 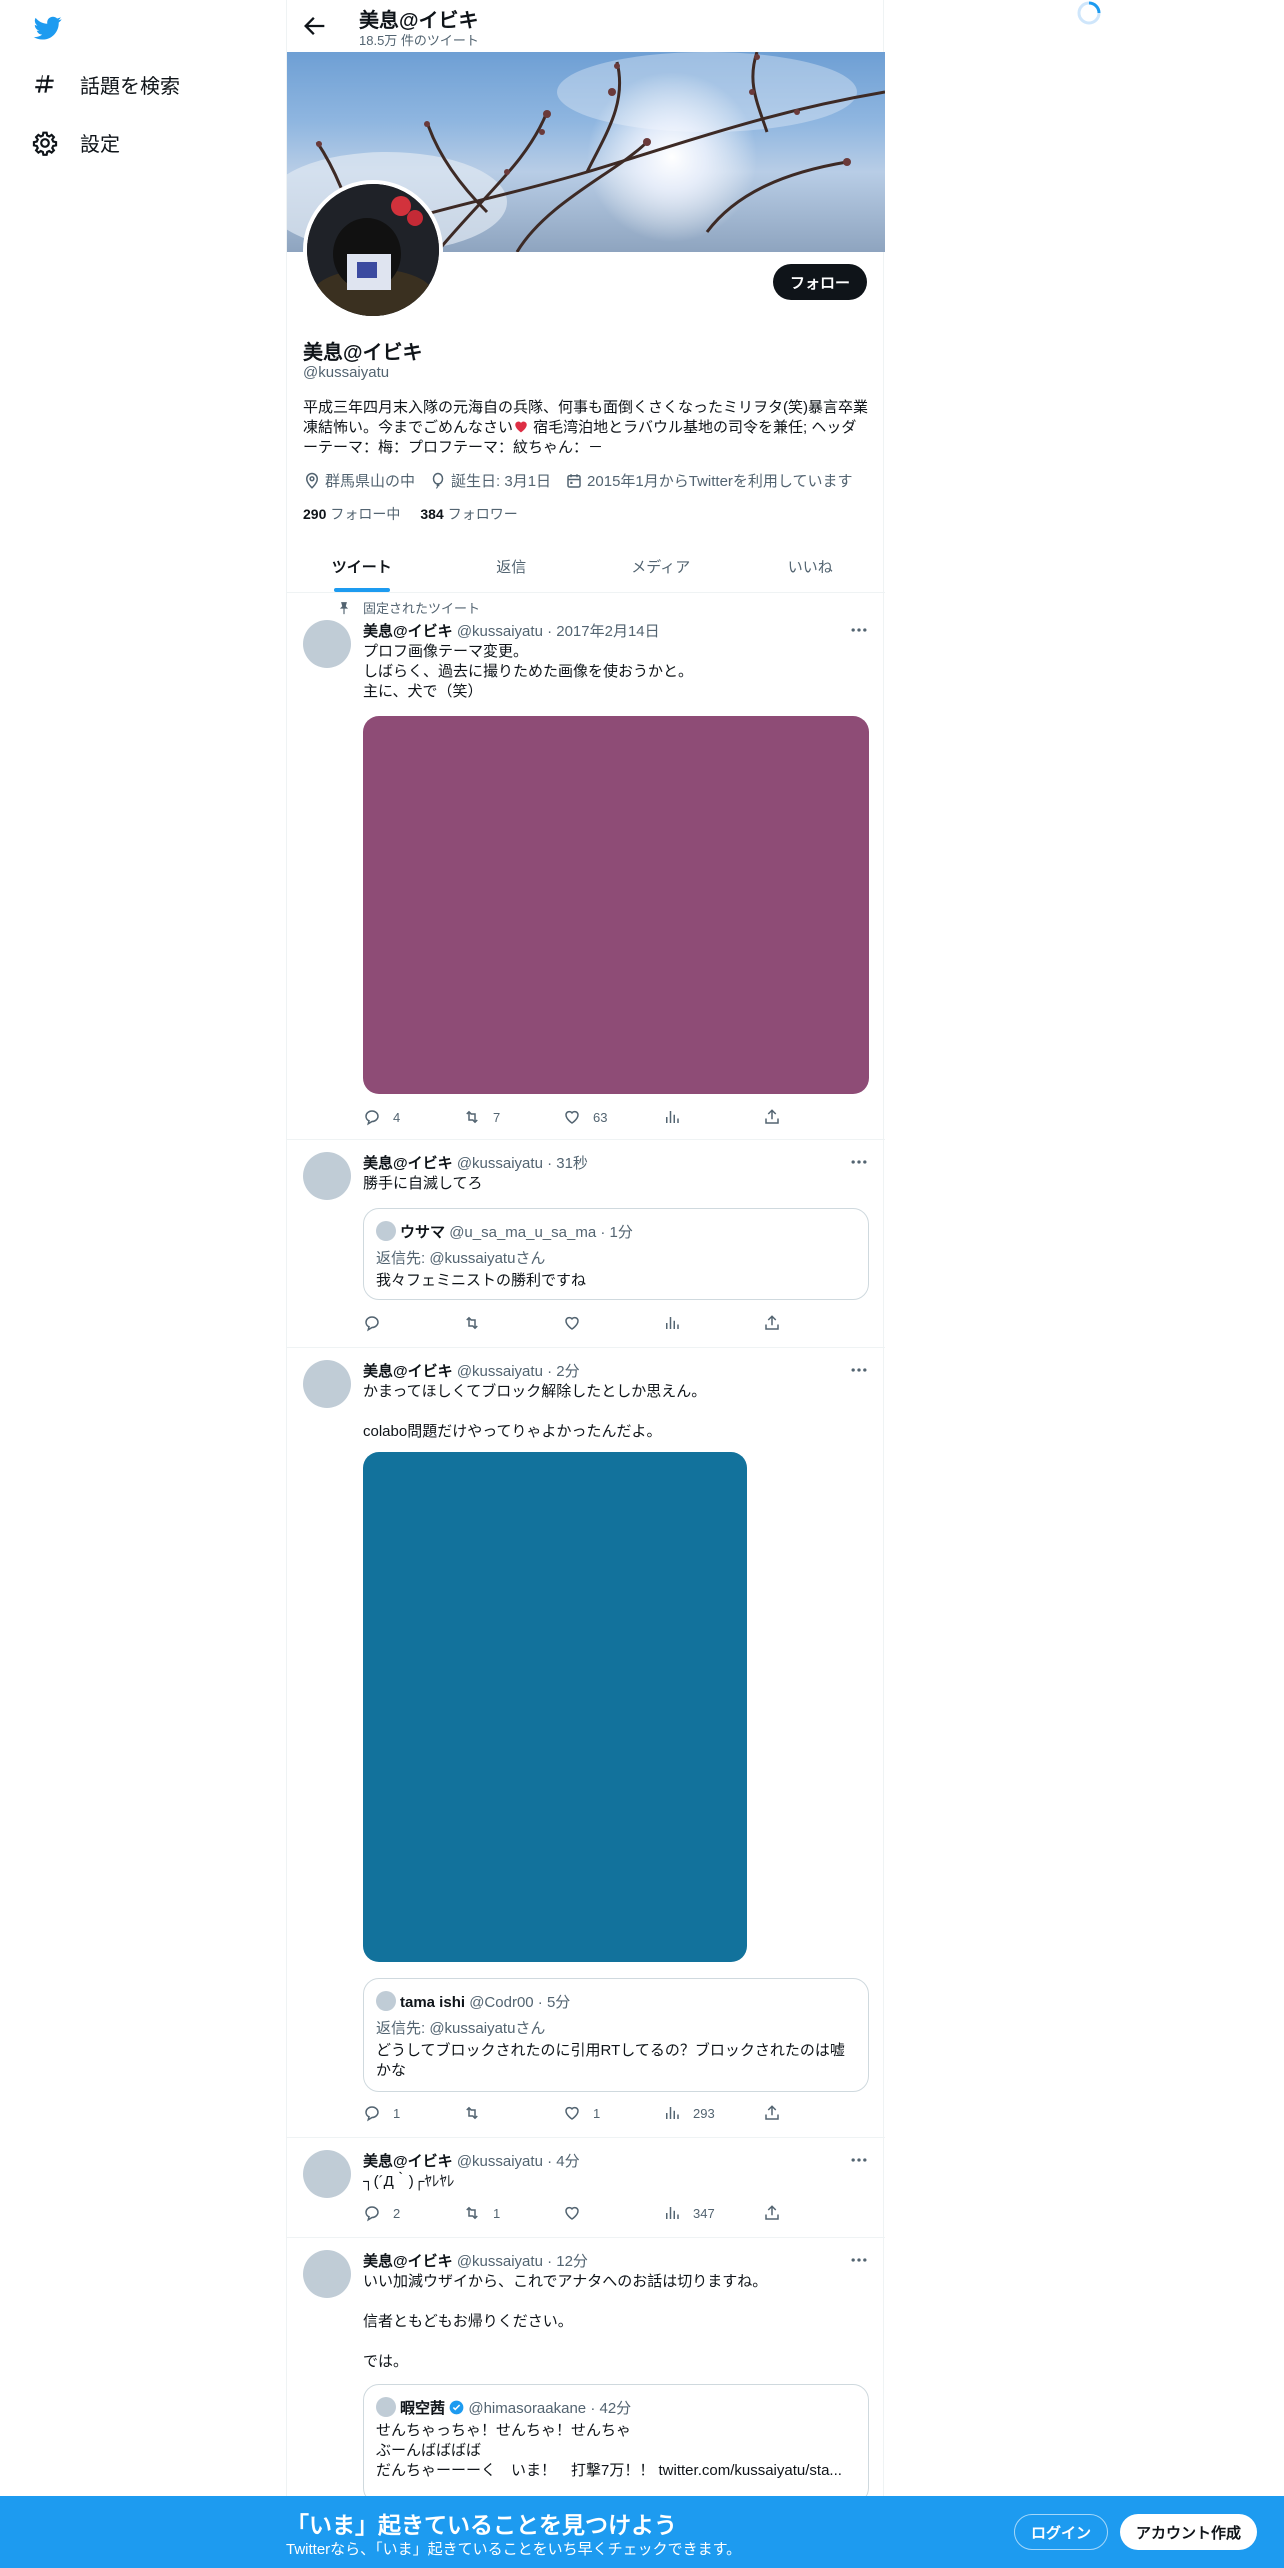 I want to click on birthday-text: 誕生日: 3月1日, so click(x=501, y=481).